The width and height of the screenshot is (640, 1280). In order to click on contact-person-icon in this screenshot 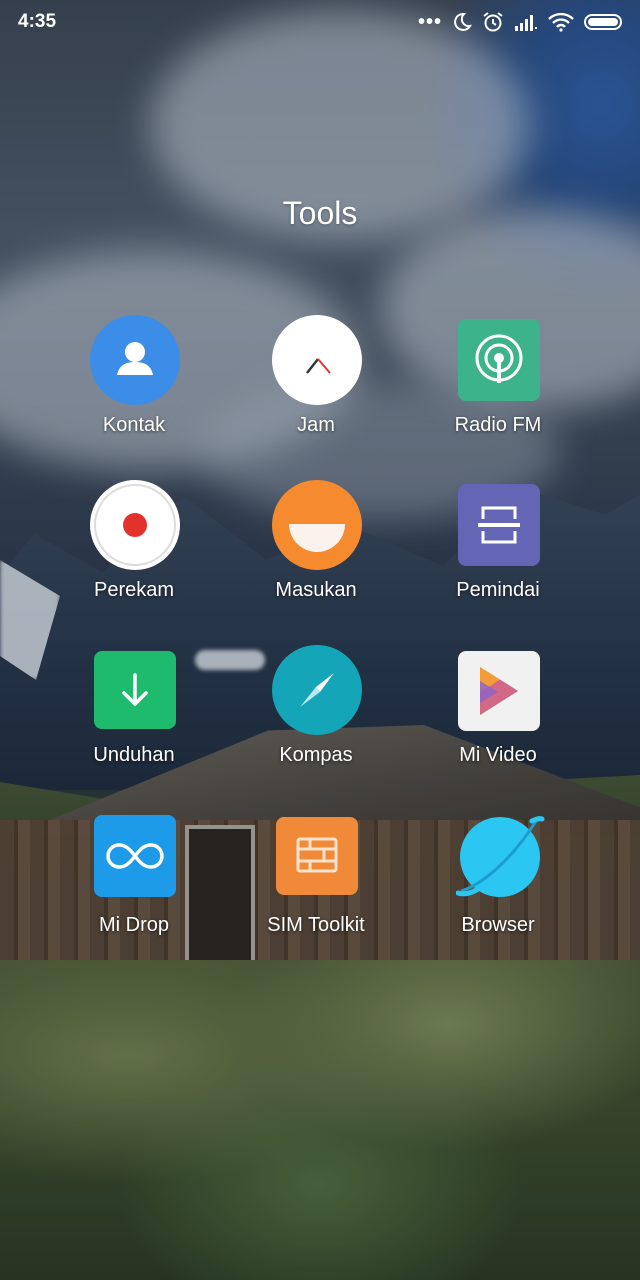, I will do `click(135, 360)`.